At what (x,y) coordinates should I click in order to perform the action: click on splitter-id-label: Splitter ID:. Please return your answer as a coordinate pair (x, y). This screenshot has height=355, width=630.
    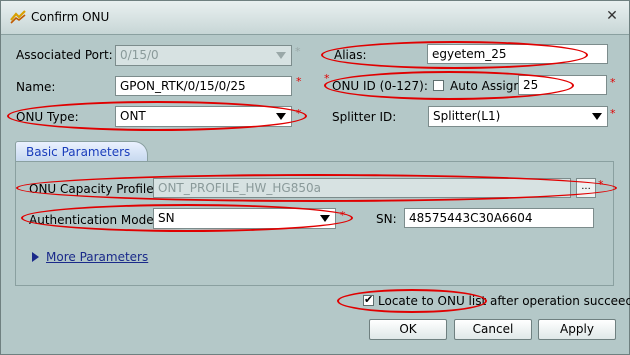
    Looking at the image, I should click on (364, 117).